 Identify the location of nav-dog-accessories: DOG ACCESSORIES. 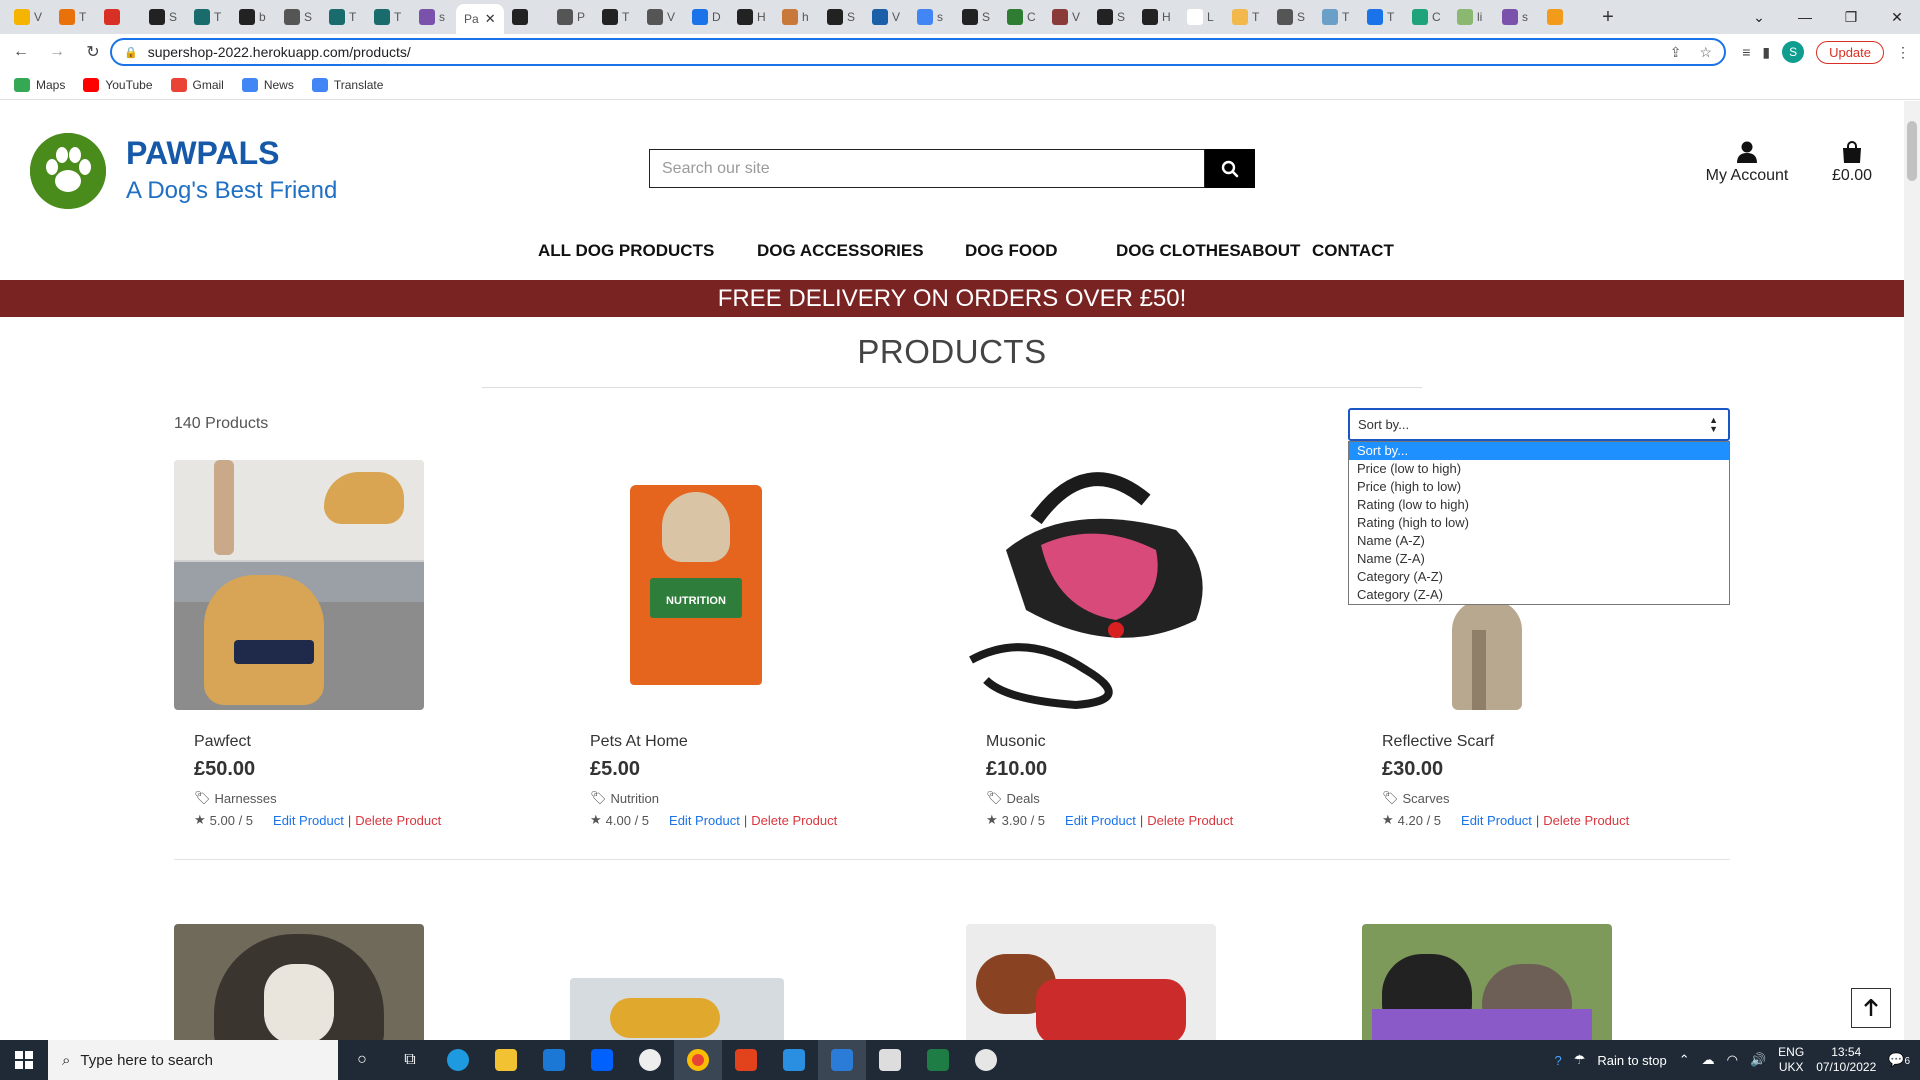
(840, 251).